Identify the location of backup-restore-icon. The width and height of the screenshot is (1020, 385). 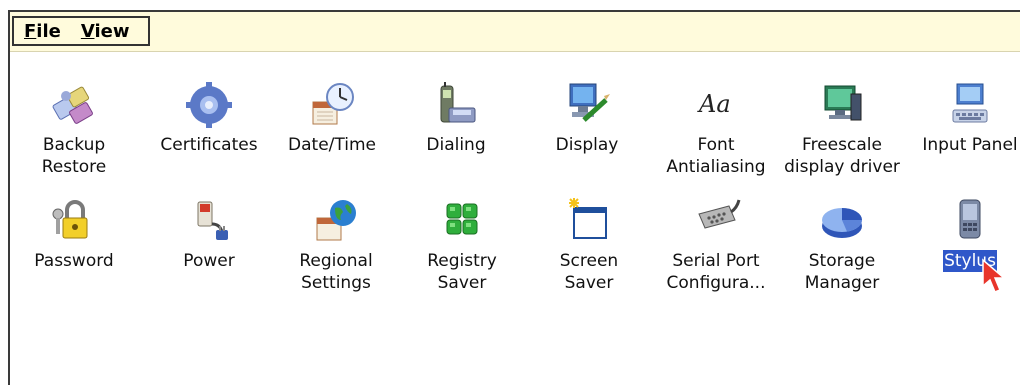
(72, 105).